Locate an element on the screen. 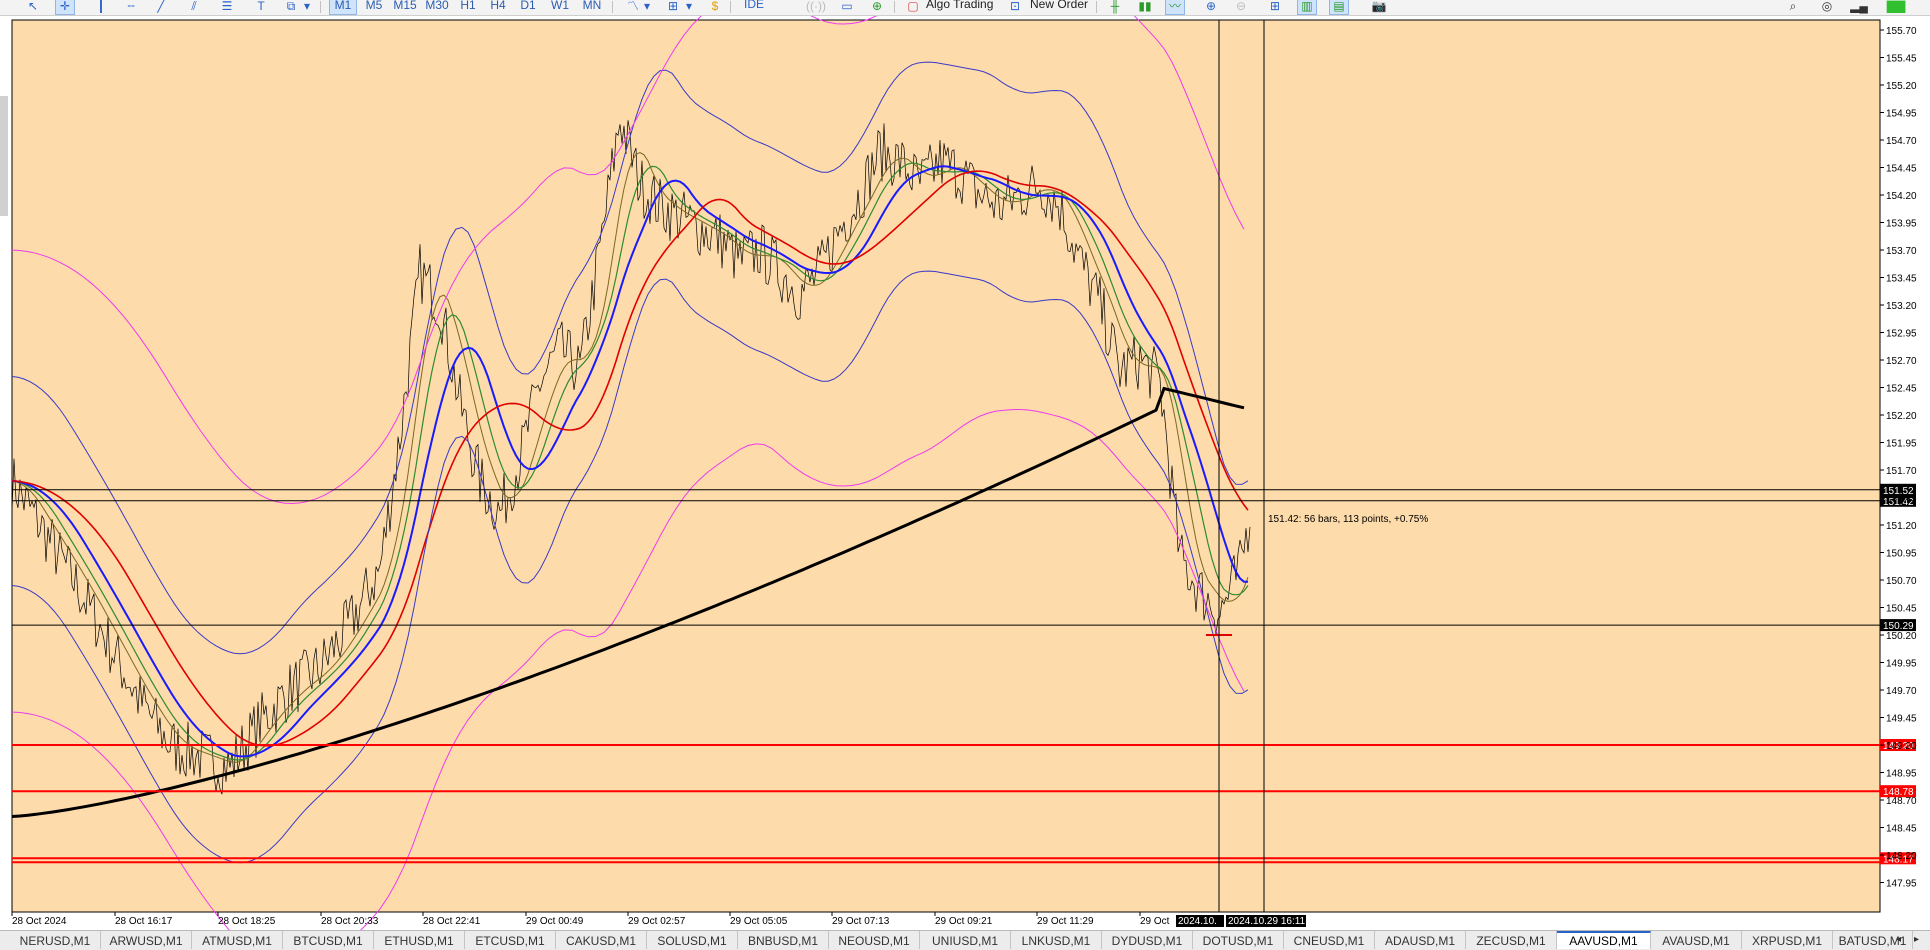 The height and width of the screenshot is (950, 1930). symbol-tab: AAVUSD,M1 is located at coordinates (1604, 940).